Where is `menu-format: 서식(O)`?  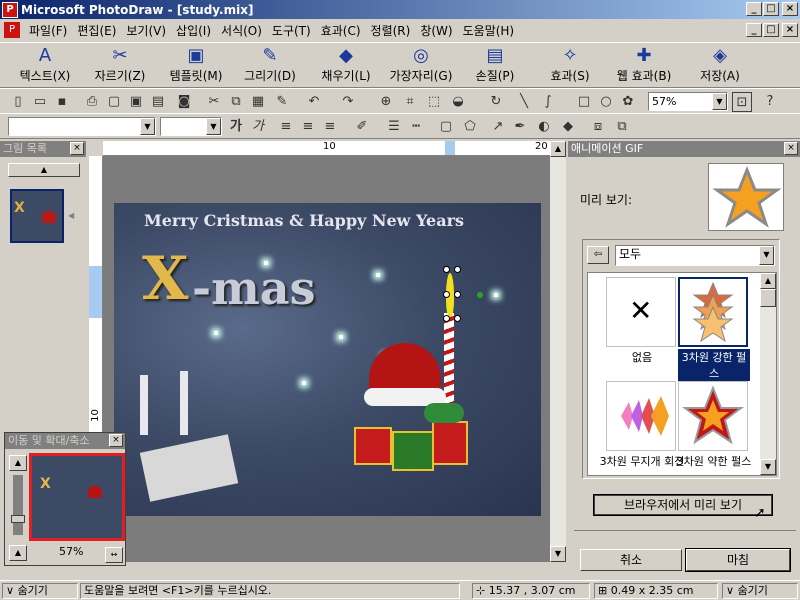 menu-format: 서식(O) is located at coordinates (241, 30).